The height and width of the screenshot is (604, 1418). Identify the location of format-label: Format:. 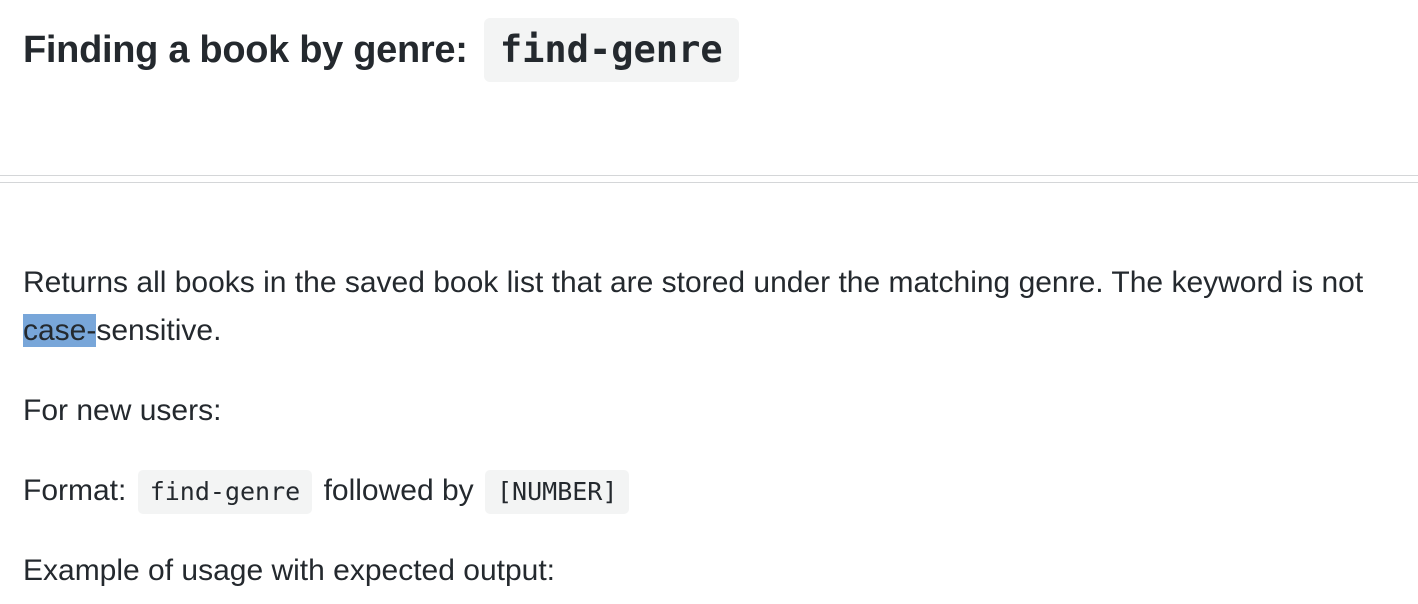
(75, 490).